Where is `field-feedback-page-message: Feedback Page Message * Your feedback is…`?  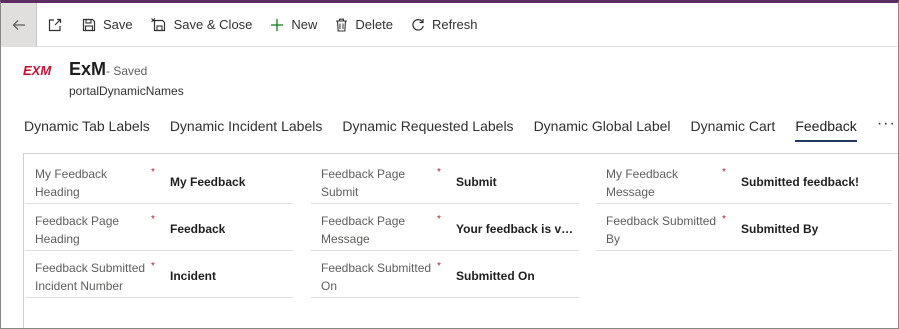 field-feedback-page-message: Feedback Page Message * Your feedback is… is located at coordinates (445, 227).